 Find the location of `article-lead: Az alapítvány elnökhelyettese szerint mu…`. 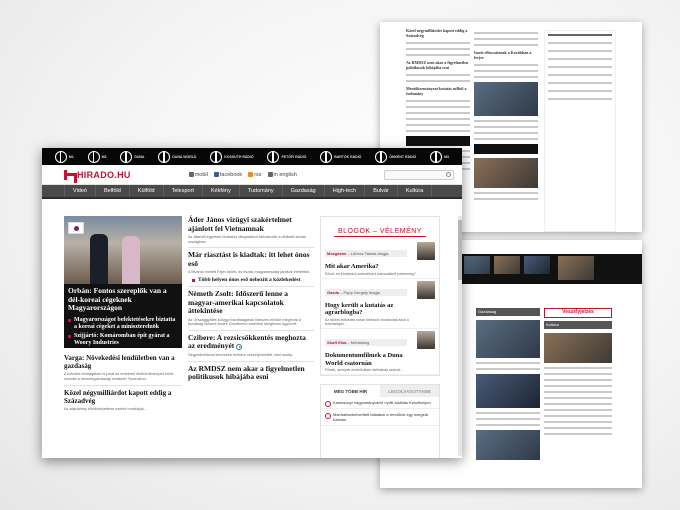

article-lead: Az alapítvány elnökhelyettese szerint mu… is located at coordinates (105, 409).